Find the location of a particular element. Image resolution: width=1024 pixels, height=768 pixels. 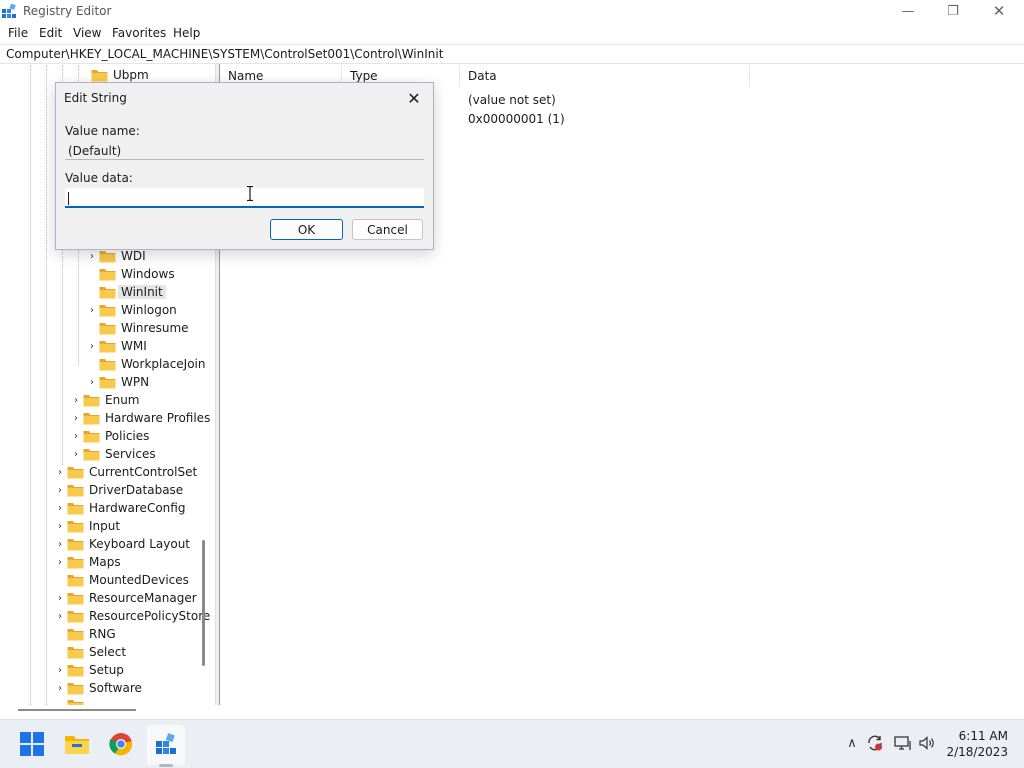

title-bar: Registry Editor — ❐ ✕ is located at coordinates (512, 12).